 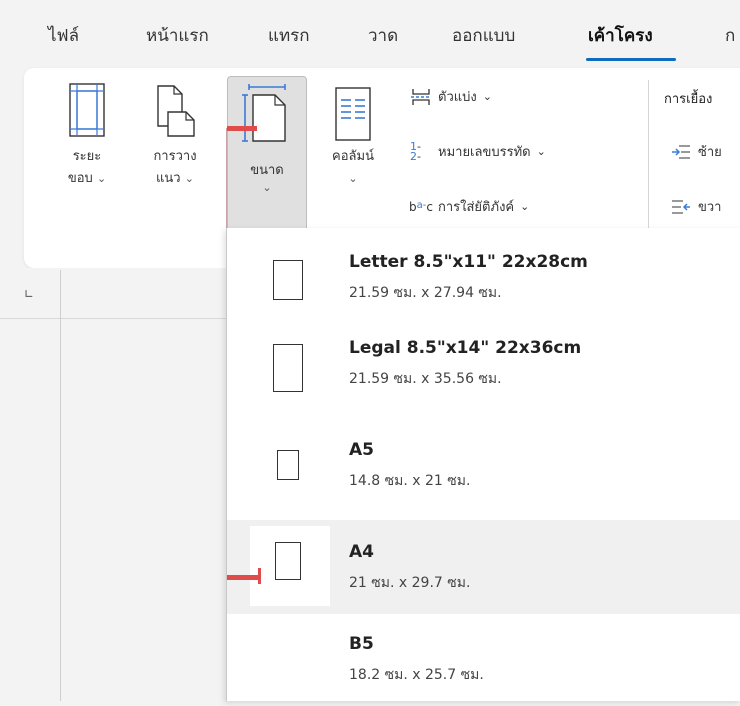 What do you see at coordinates (259, 576) in the screenshot?
I see `selection-highlight-marker-end` at bounding box center [259, 576].